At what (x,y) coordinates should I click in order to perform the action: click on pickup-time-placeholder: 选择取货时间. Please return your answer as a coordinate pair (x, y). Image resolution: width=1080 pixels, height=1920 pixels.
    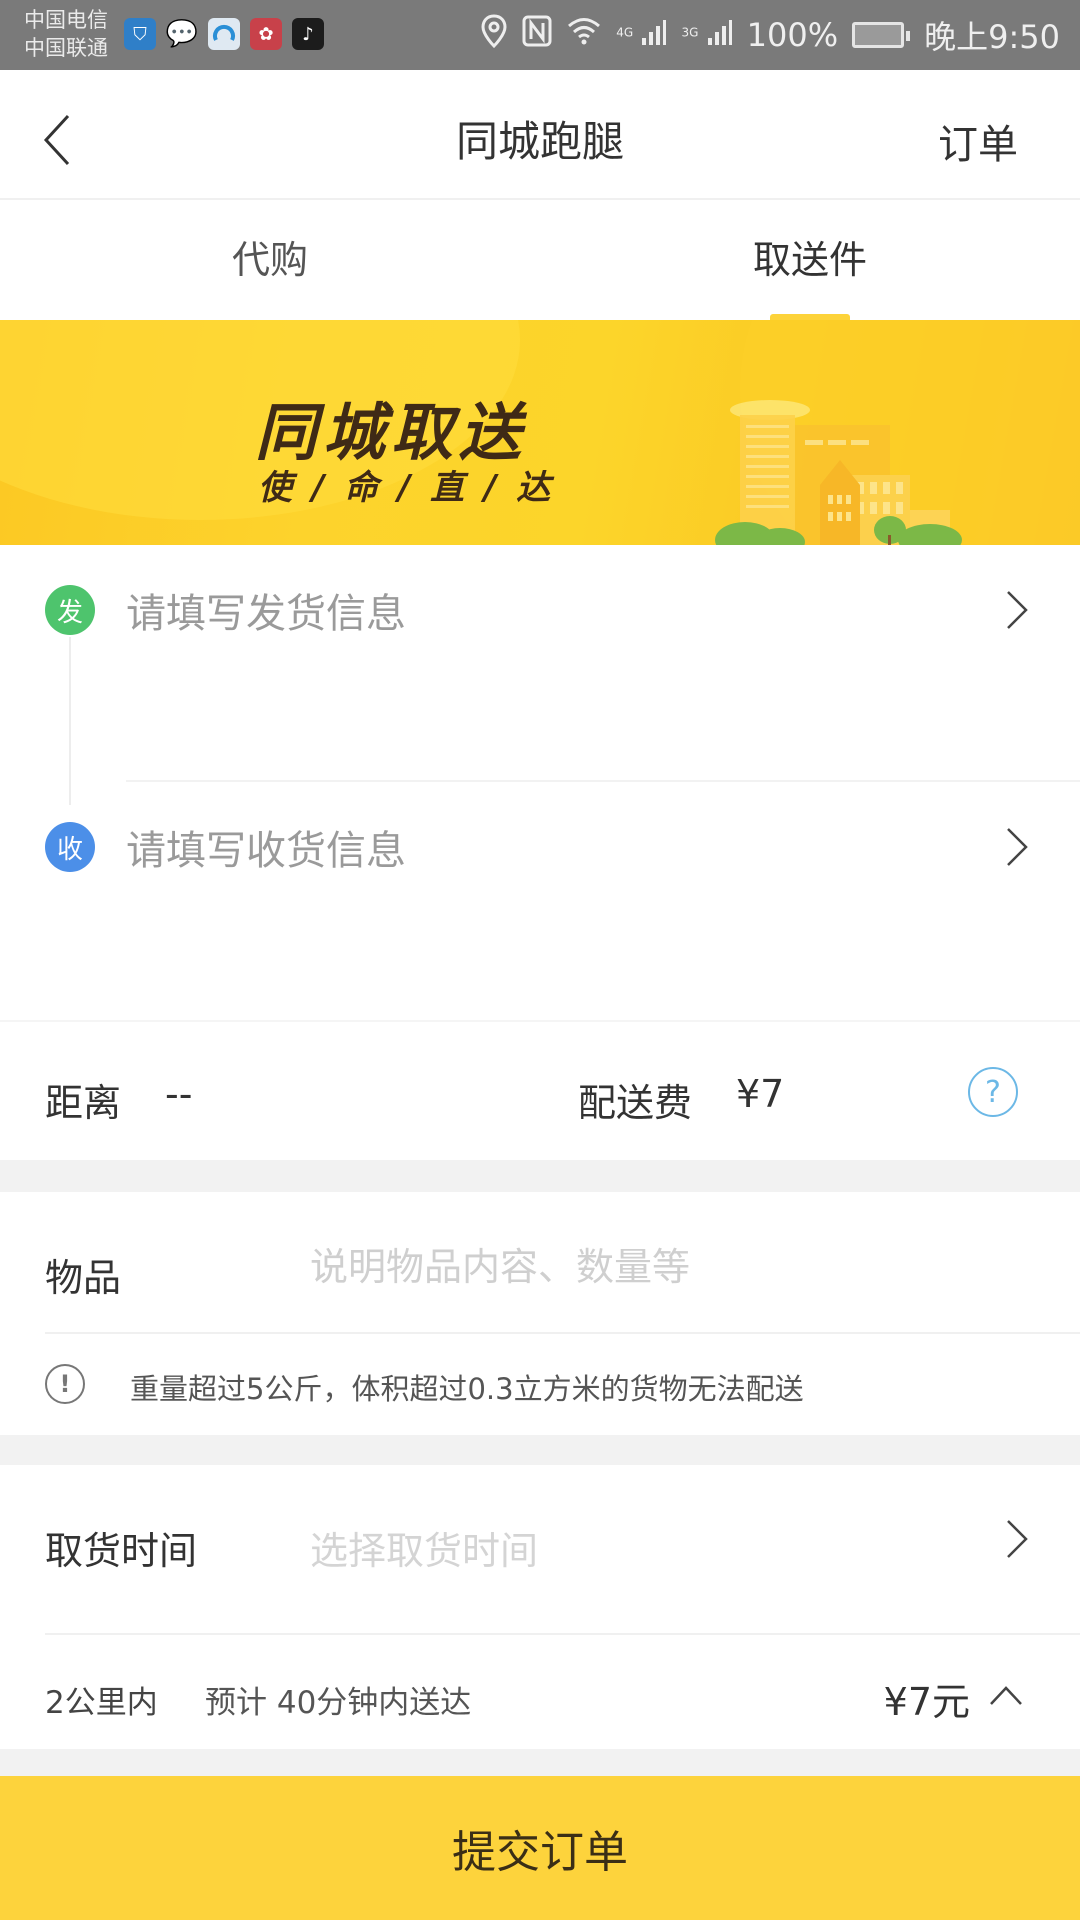
    Looking at the image, I should click on (424, 1551).